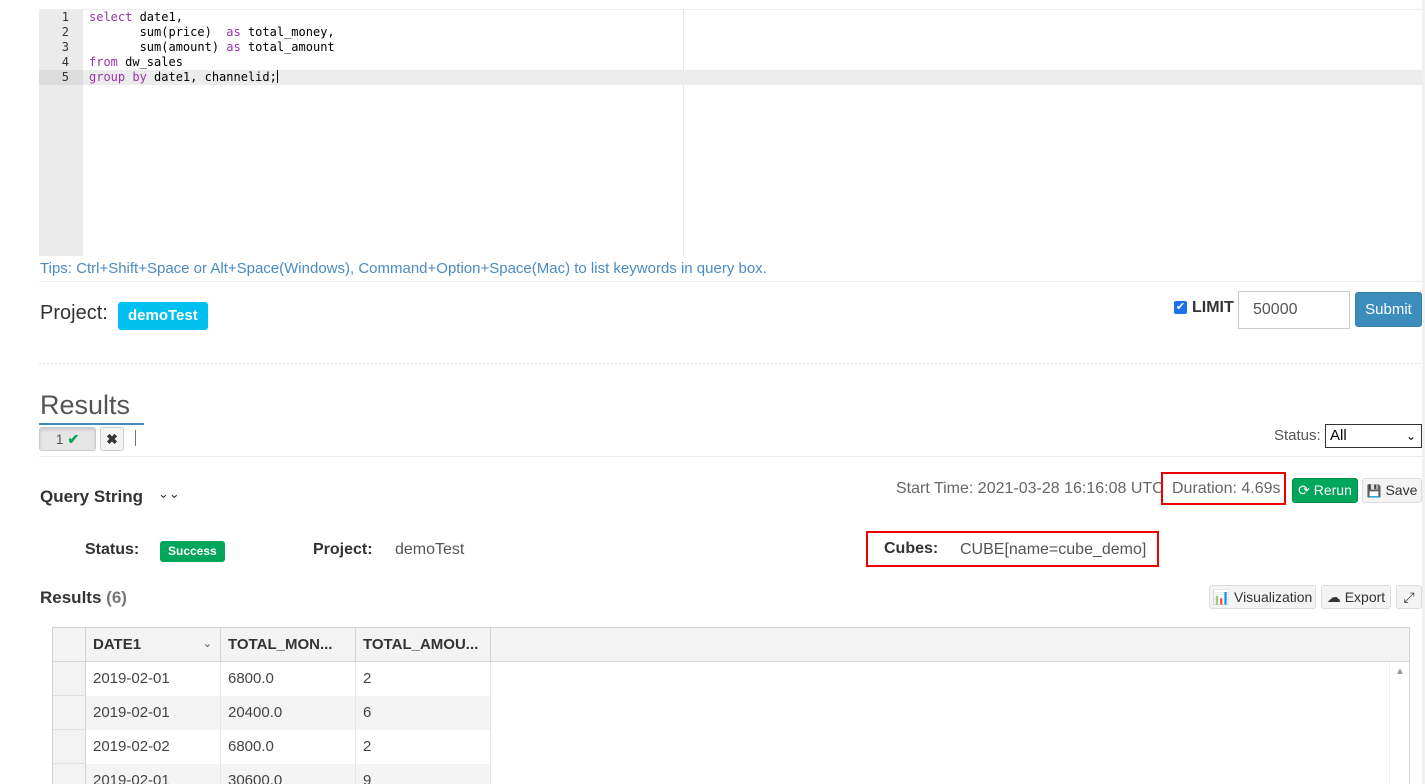 The image size is (1425, 784). Describe the element at coordinates (732, 363) in the screenshot. I see `dashed-divider` at that location.